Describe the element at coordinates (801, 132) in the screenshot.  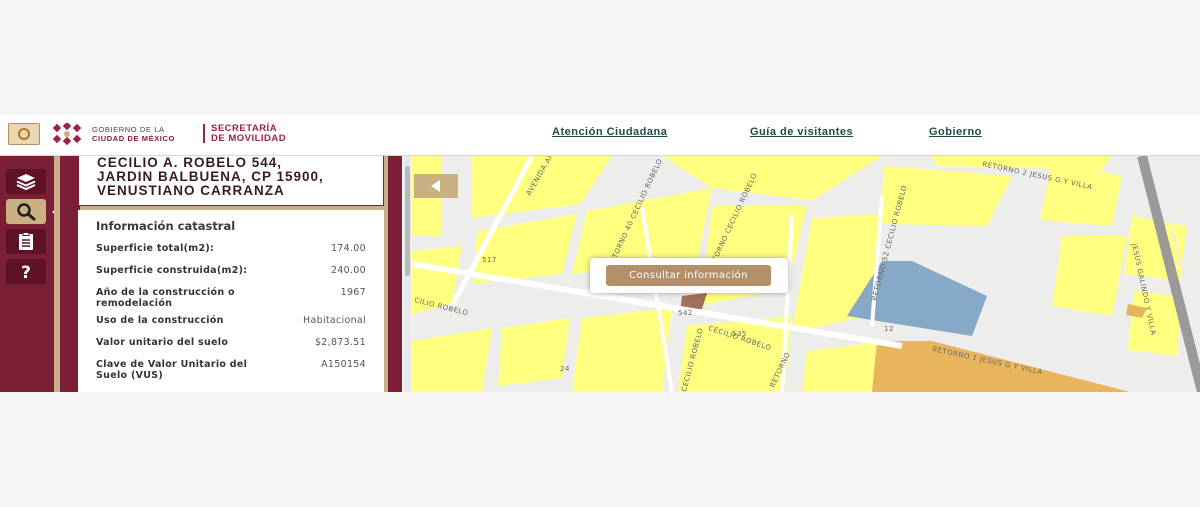
I see `nav-guia-visitantes: Guía de visitantes` at that location.